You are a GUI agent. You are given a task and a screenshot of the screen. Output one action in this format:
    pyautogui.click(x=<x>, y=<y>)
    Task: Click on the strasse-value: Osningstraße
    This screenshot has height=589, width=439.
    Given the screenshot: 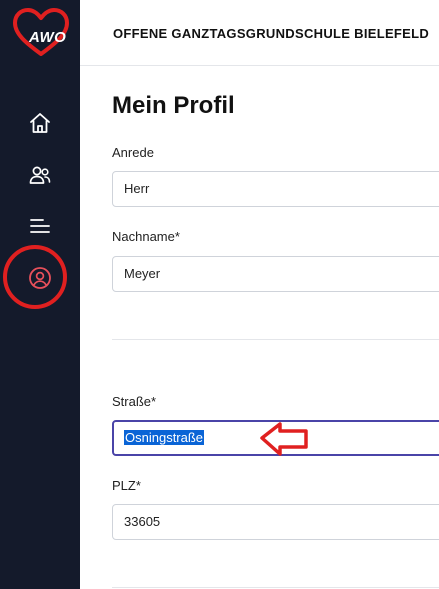 What is the action you would take?
    pyautogui.click(x=164, y=437)
    